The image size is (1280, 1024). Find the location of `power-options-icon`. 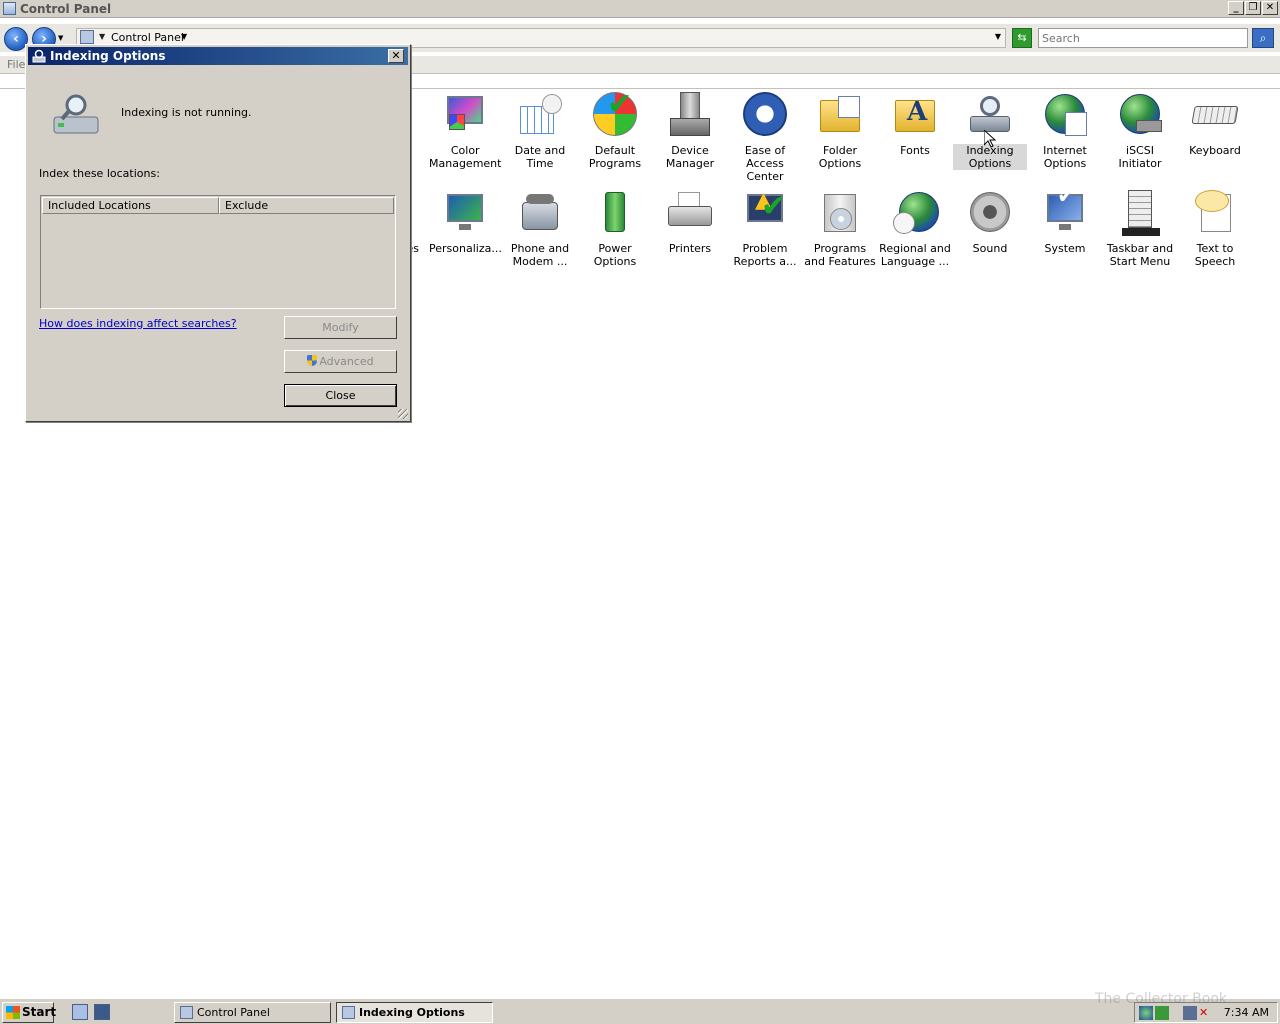

power-options-icon is located at coordinates (615, 214).